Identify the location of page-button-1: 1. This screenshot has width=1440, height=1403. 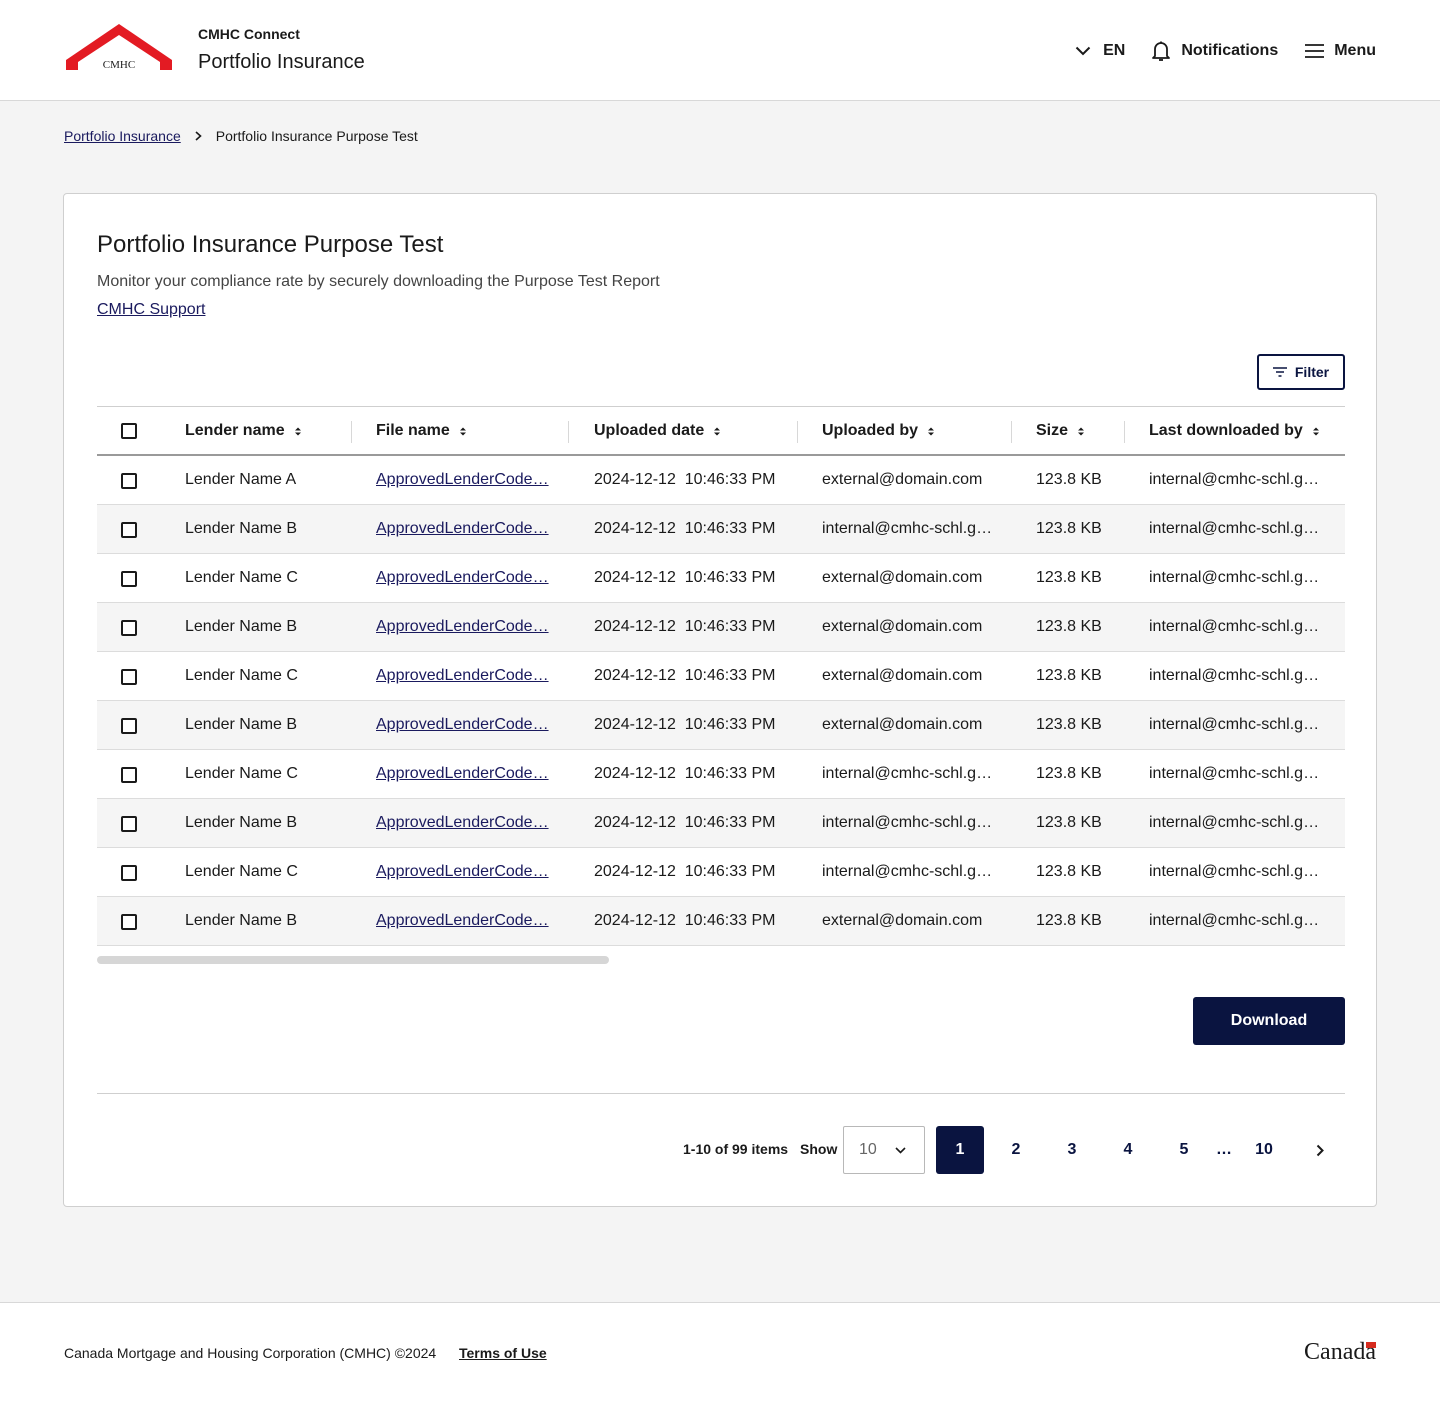
(960, 1150).